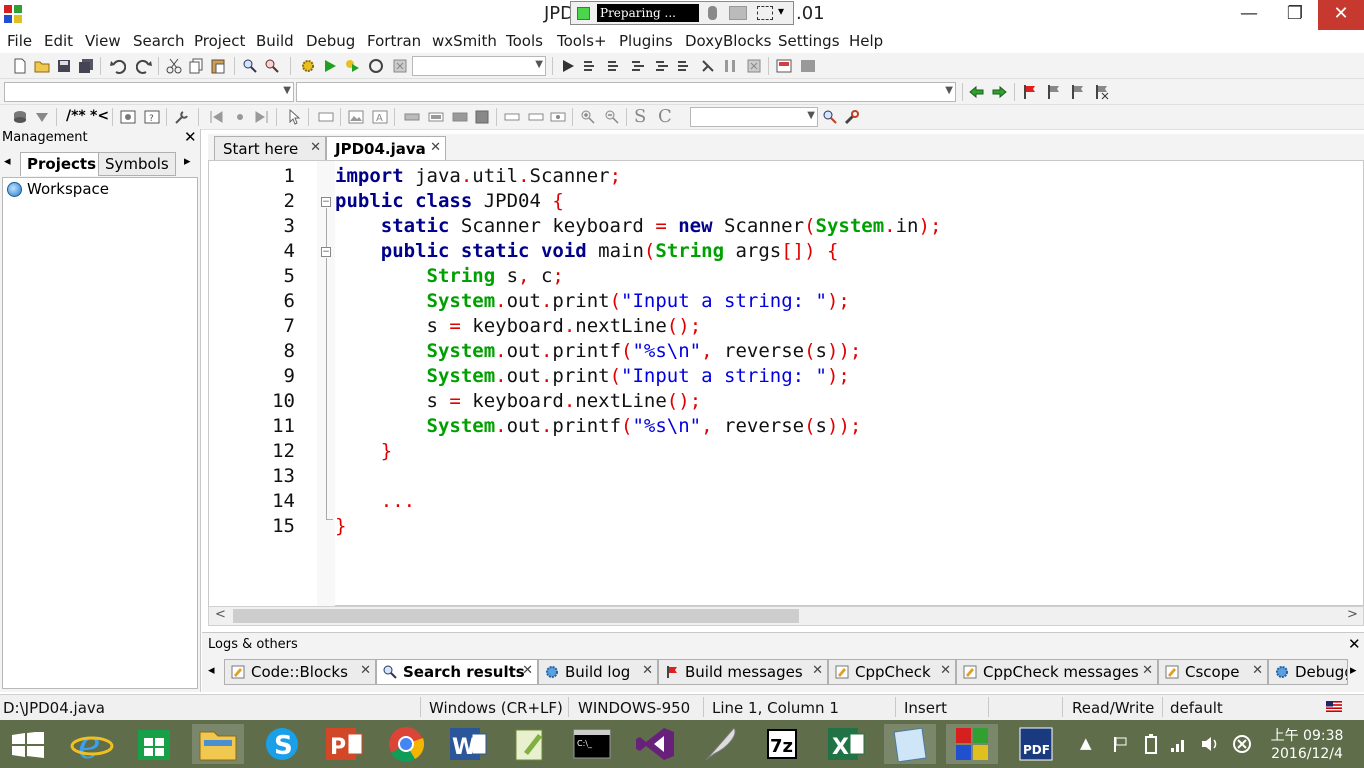 The image size is (1364, 768). What do you see at coordinates (250, 66) in the screenshot?
I see `find-icon` at bounding box center [250, 66].